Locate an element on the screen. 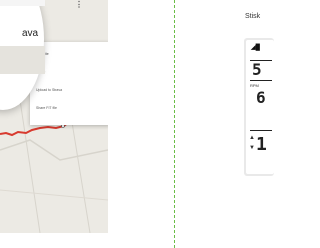 The image size is (320, 248). cadence-digit: 6 is located at coordinates (261, 97).